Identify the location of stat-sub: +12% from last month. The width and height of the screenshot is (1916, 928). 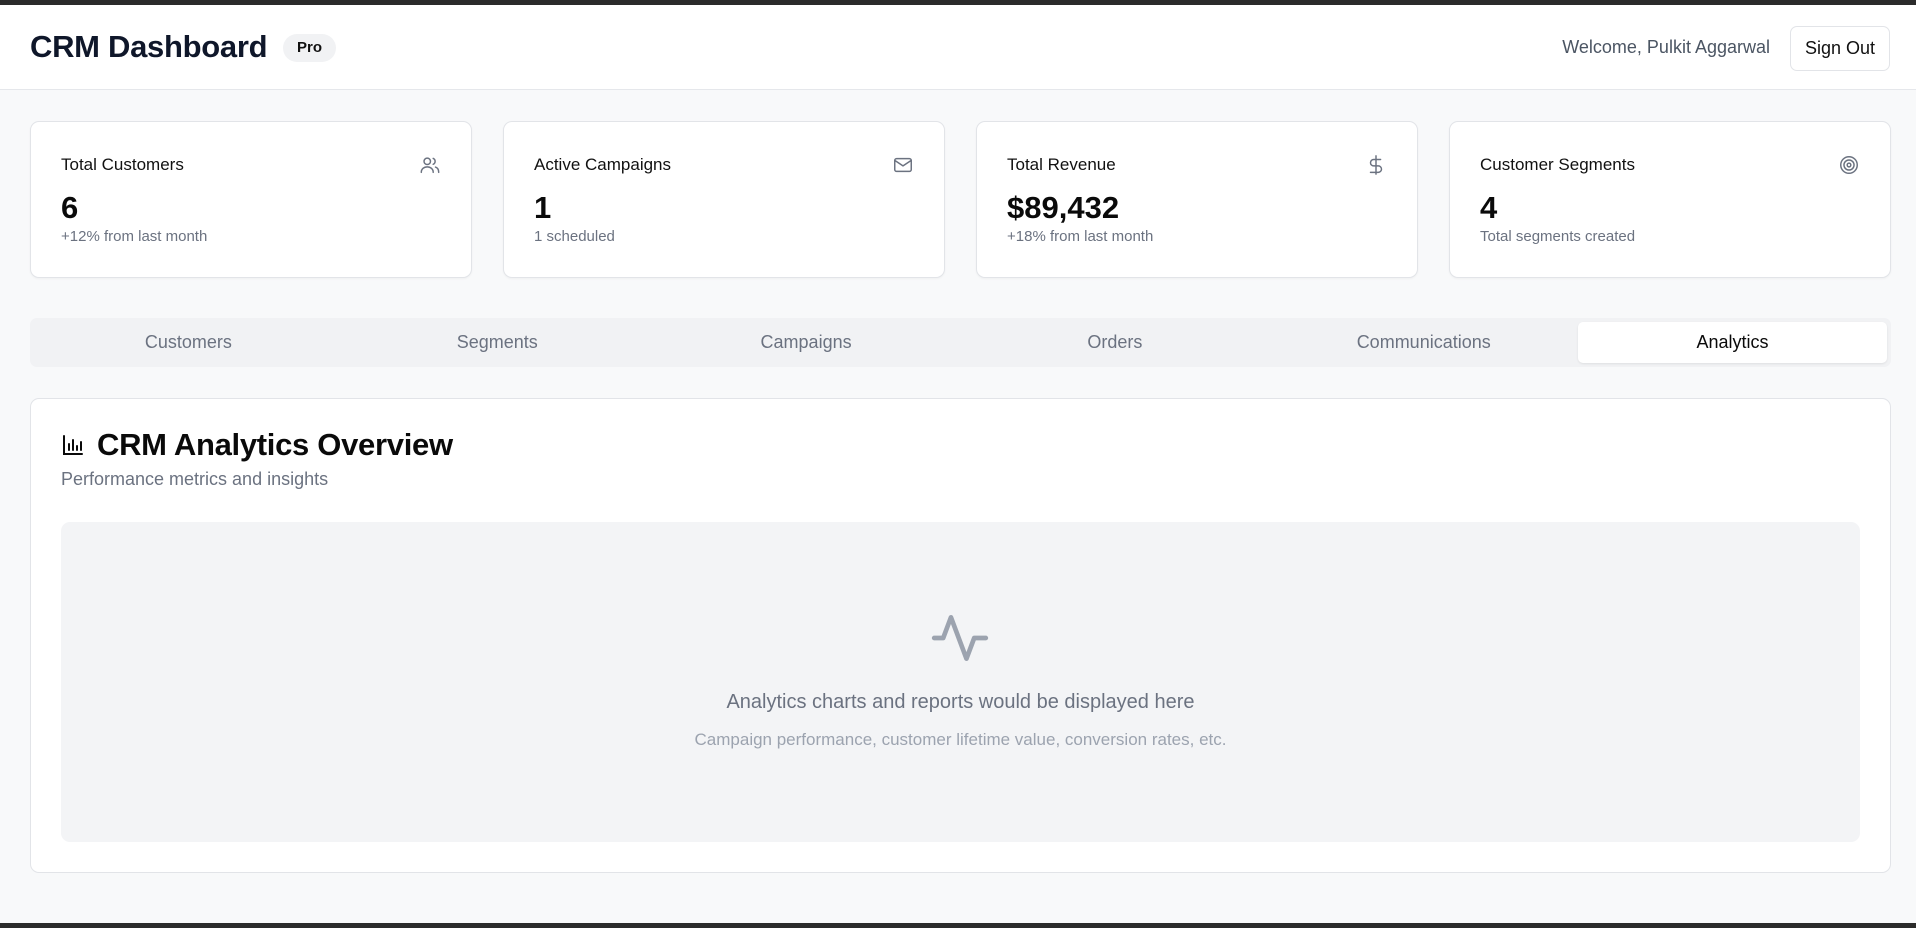
(134, 236).